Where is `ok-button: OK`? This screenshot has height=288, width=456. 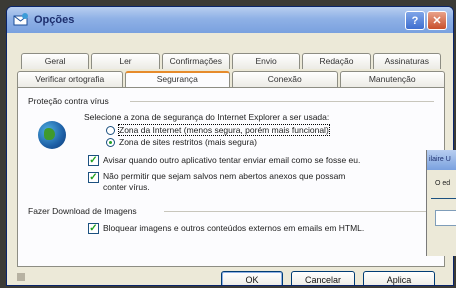
ok-button: OK is located at coordinates (252, 278).